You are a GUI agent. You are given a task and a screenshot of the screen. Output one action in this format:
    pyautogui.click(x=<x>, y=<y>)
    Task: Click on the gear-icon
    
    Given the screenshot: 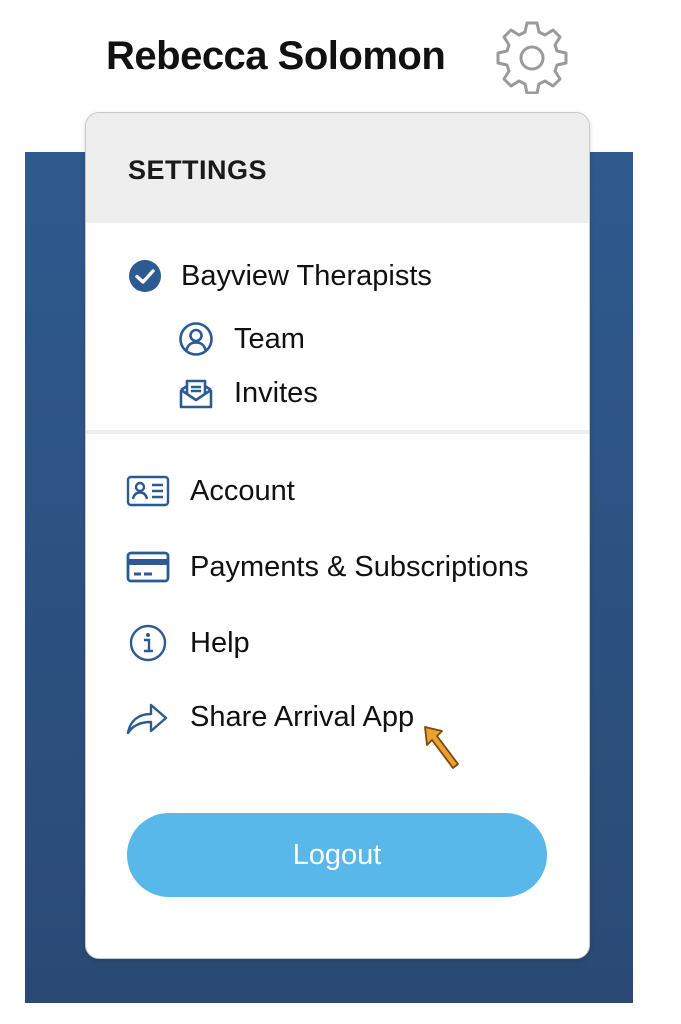 What is the action you would take?
    pyautogui.click(x=532, y=58)
    